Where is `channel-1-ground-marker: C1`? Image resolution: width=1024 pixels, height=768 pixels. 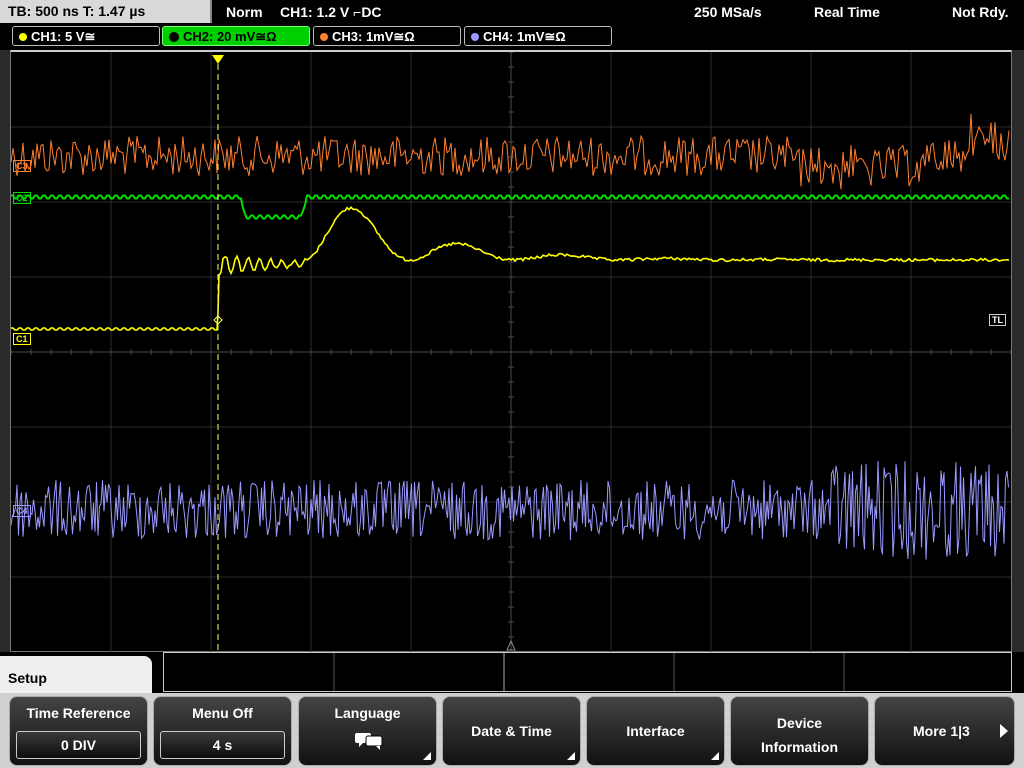
channel-1-ground-marker: C1 is located at coordinates (22, 339).